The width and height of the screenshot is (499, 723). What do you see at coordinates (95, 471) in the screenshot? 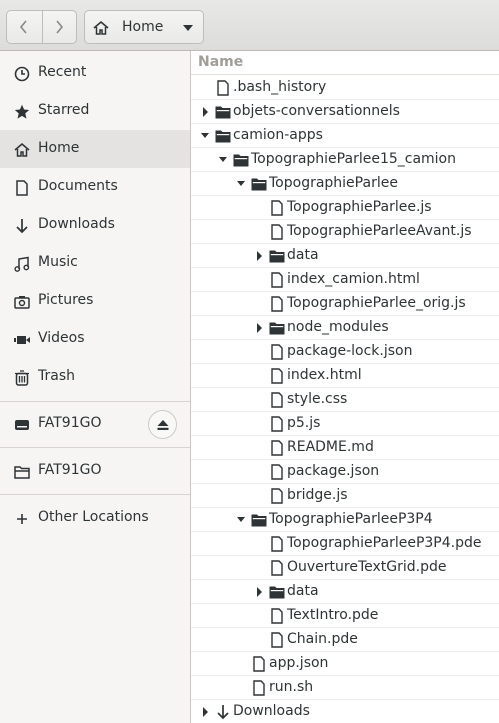
I see `sidebar-item-mount: FAT91GO` at bounding box center [95, 471].